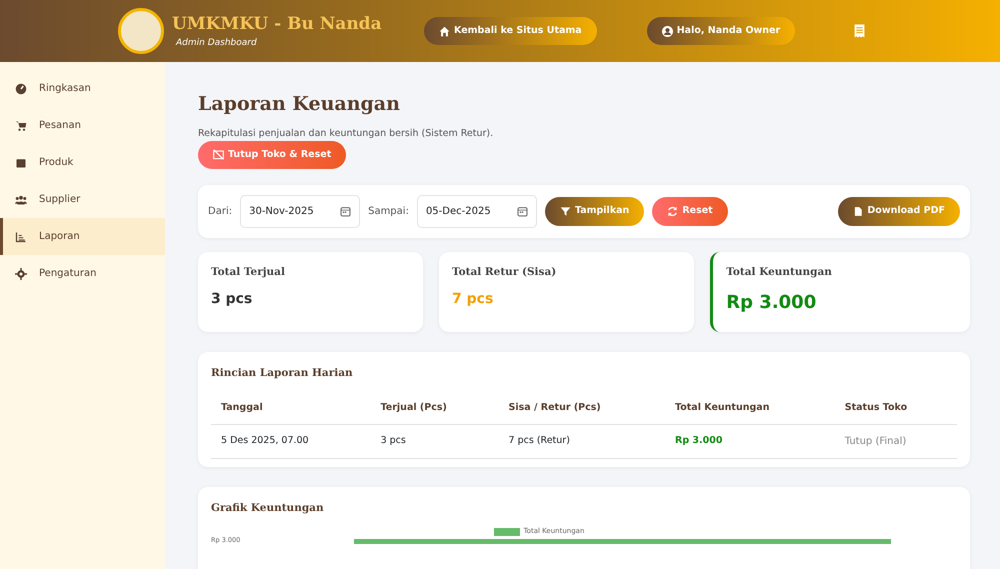  What do you see at coordinates (82, 199) in the screenshot?
I see `sidebar-item: Supplier` at bounding box center [82, 199].